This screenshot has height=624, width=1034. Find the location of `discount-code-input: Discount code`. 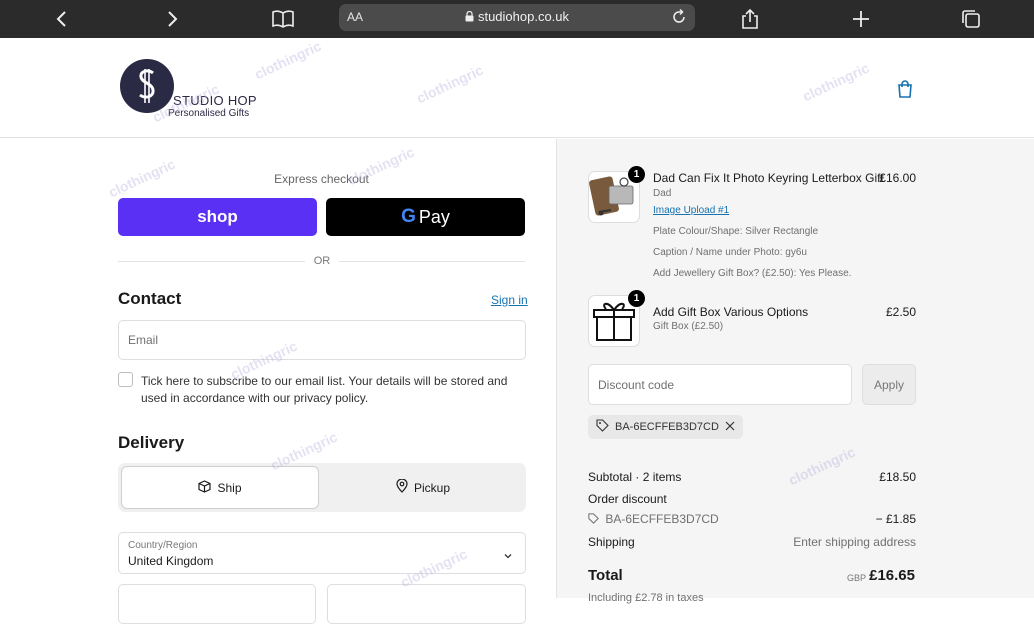

discount-code-input: Discount code is located at coordinates (720, 384).